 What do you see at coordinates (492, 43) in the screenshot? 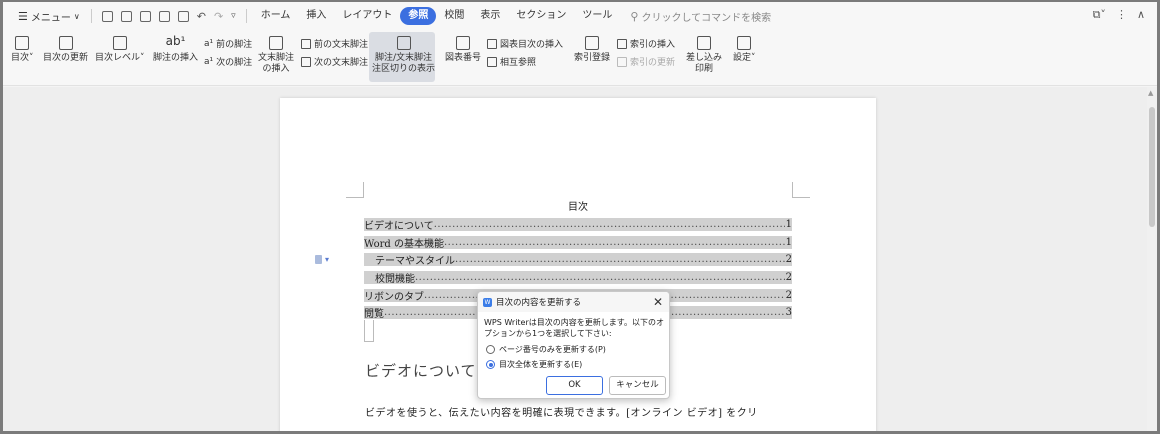
I see `table-of-figures-icon` at bounding box center [492, 43].